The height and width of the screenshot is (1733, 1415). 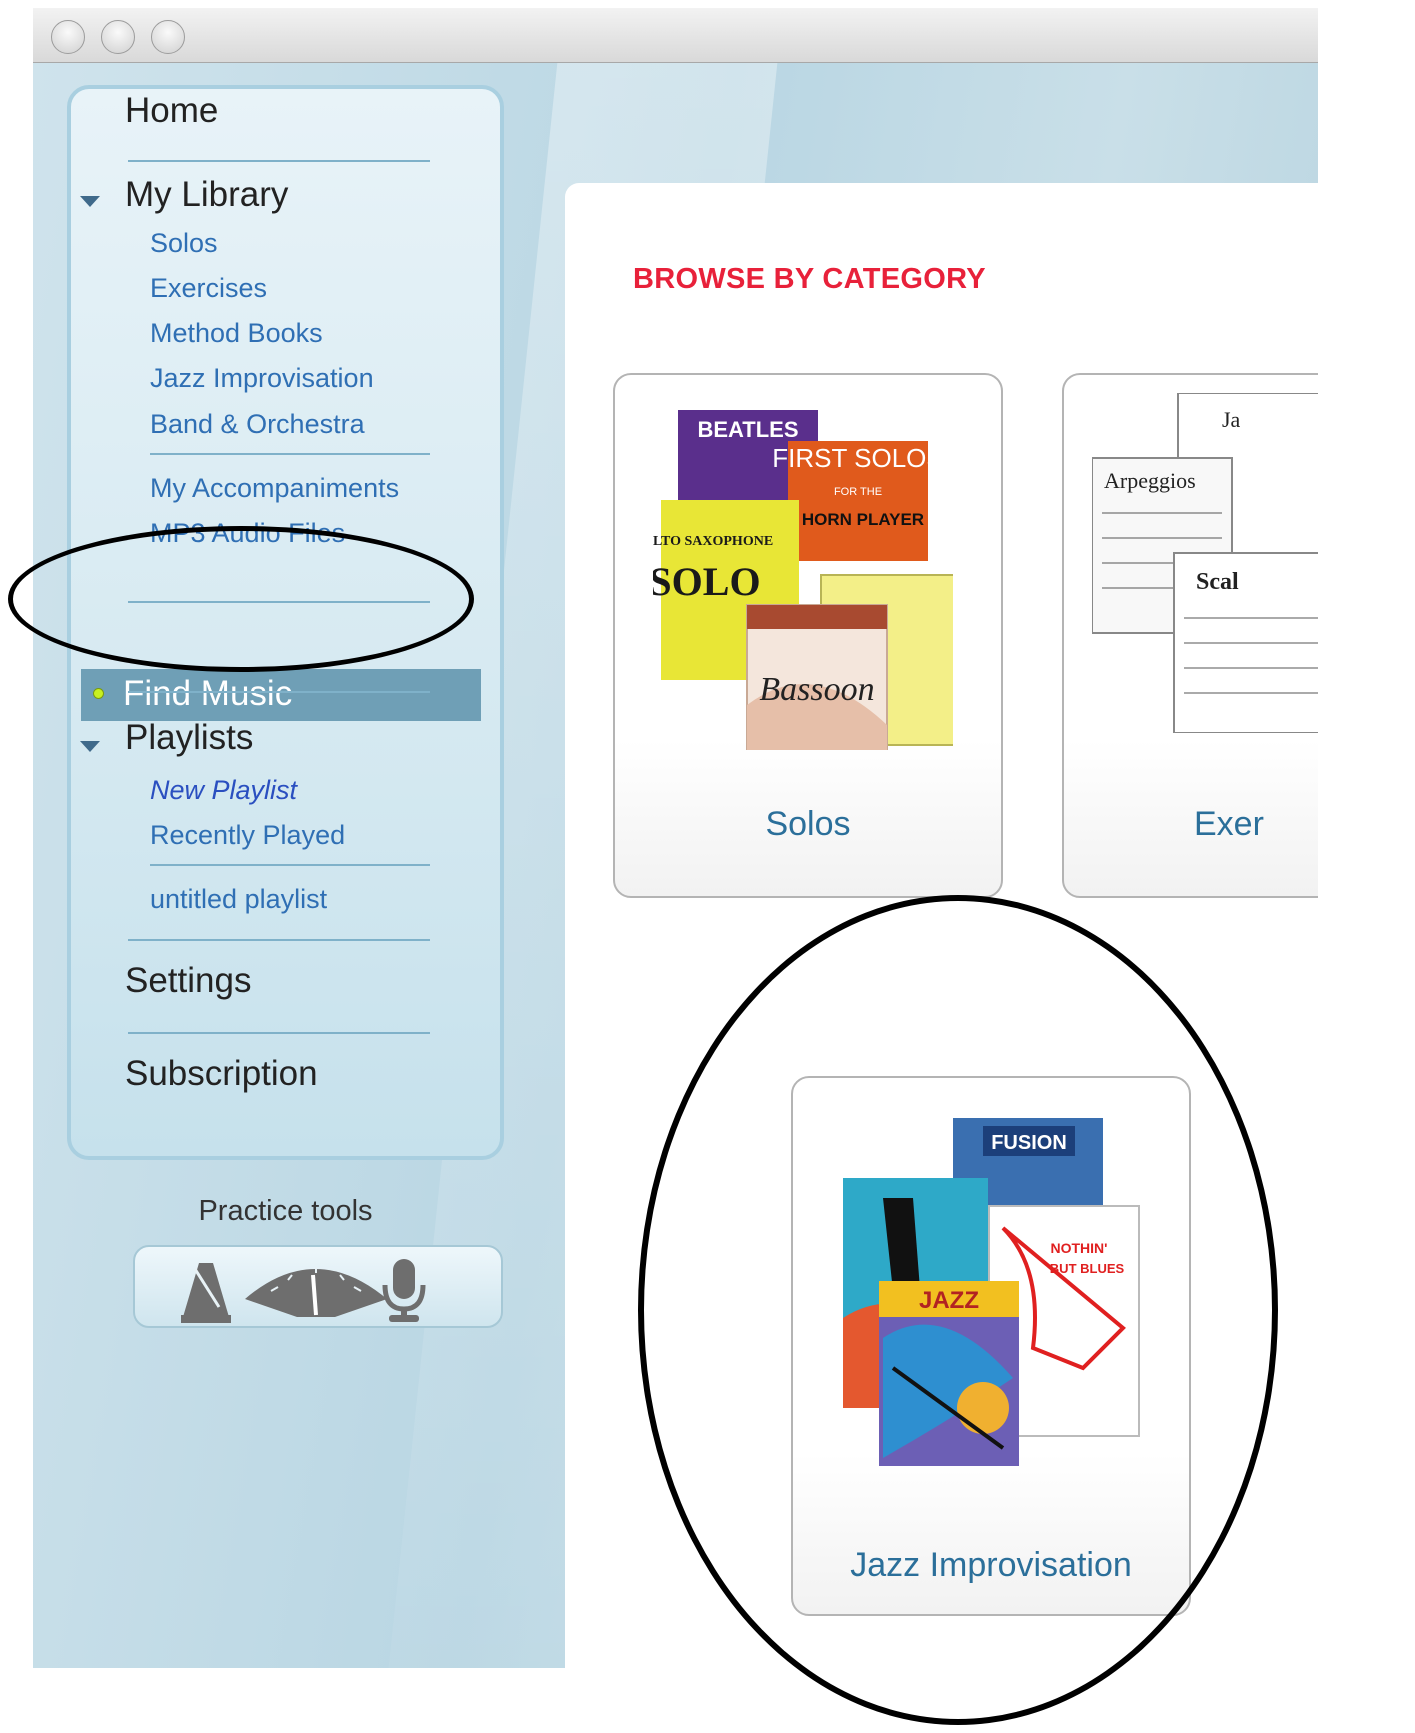 What do you see at coordinates (221, 1074) in the screenshot?
I see `nav-subscription: Subscription` at bounding box center [221, 1074].